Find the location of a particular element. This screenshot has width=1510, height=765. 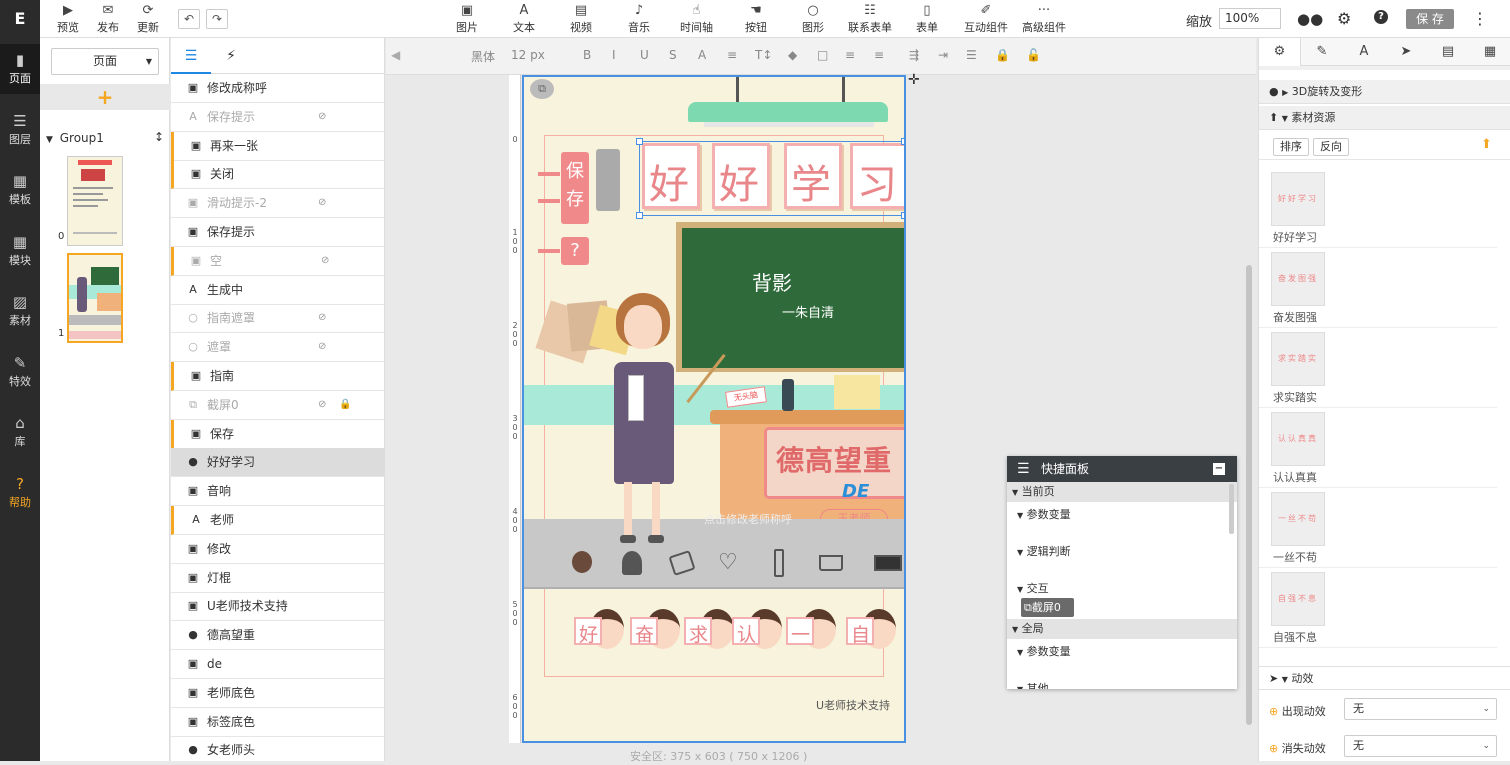

page-thumbnail is located at coordinates (95, 201).